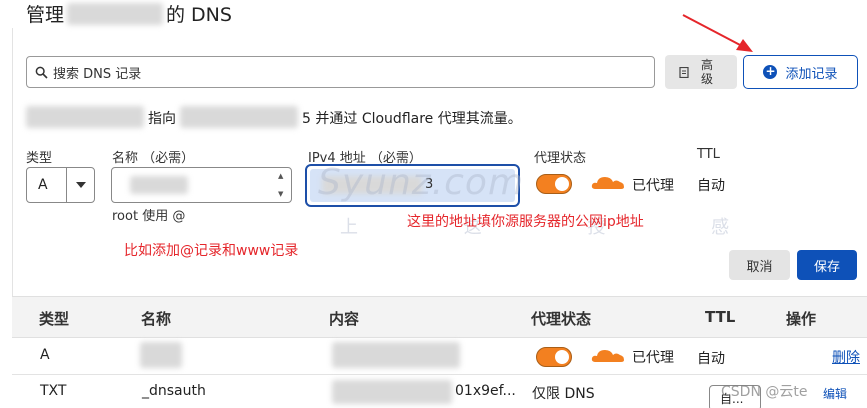 The width and height of the screenshot is (867, 408). What do you see at coordinates (708, 154) in the screenshot?
I see `ttl-label: TTL` at bounding box center [708, 154].